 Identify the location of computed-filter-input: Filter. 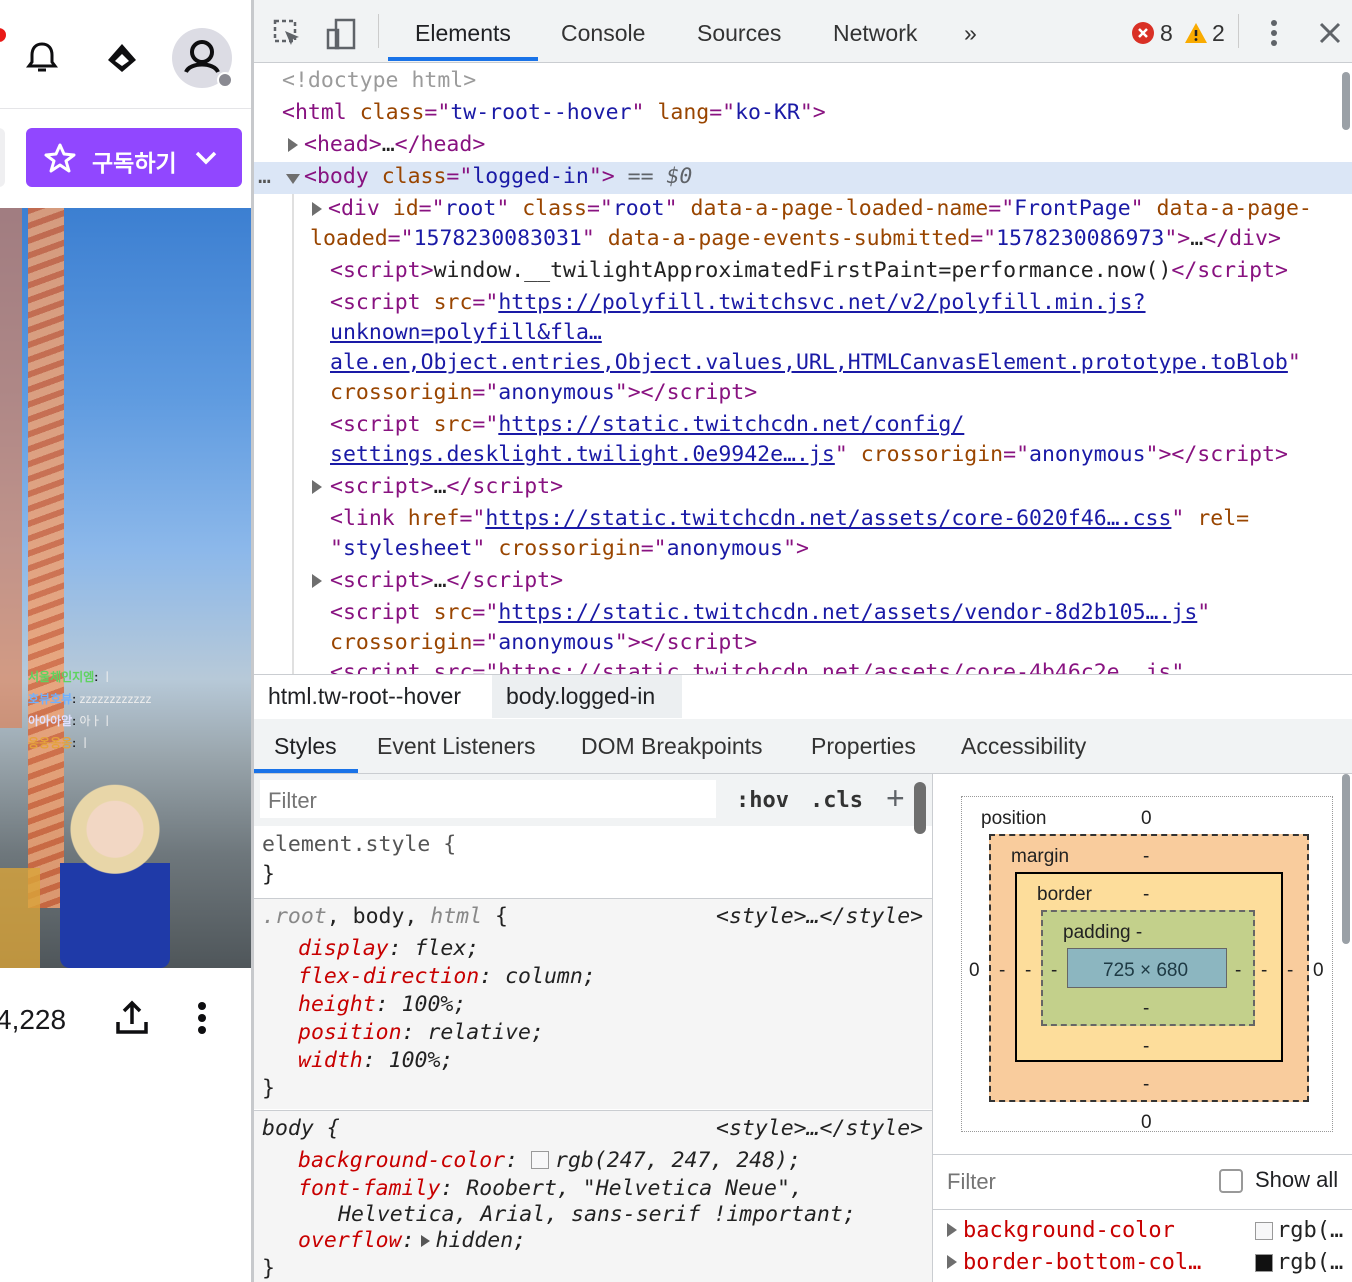
(971, 1182).